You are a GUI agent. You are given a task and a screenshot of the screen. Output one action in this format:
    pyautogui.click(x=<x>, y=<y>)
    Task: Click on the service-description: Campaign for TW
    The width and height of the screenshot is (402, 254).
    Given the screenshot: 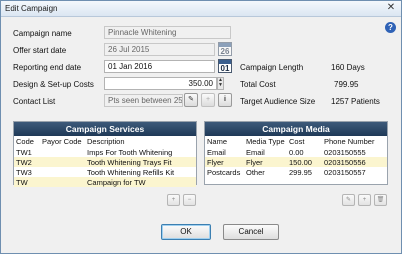 What is the action you would take?
    pyautogui.click(x=140, y=182)
    